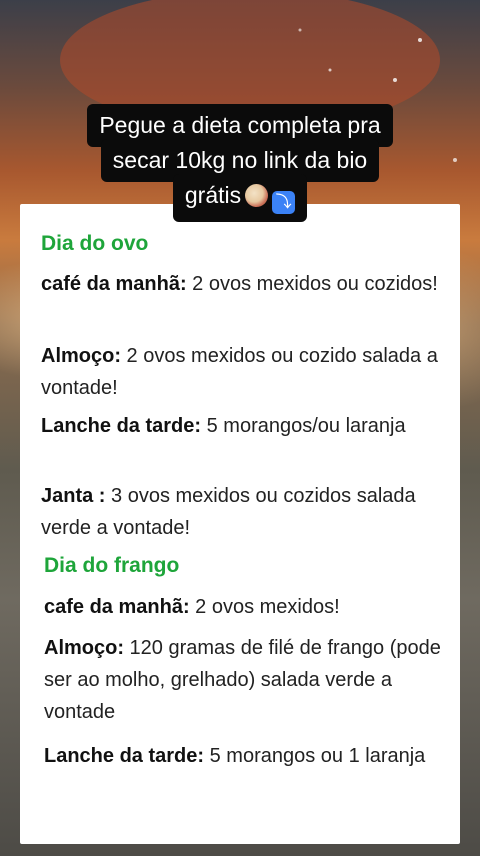  I want to click on caption-line-3: grátis ⤵, so click(240, 198).